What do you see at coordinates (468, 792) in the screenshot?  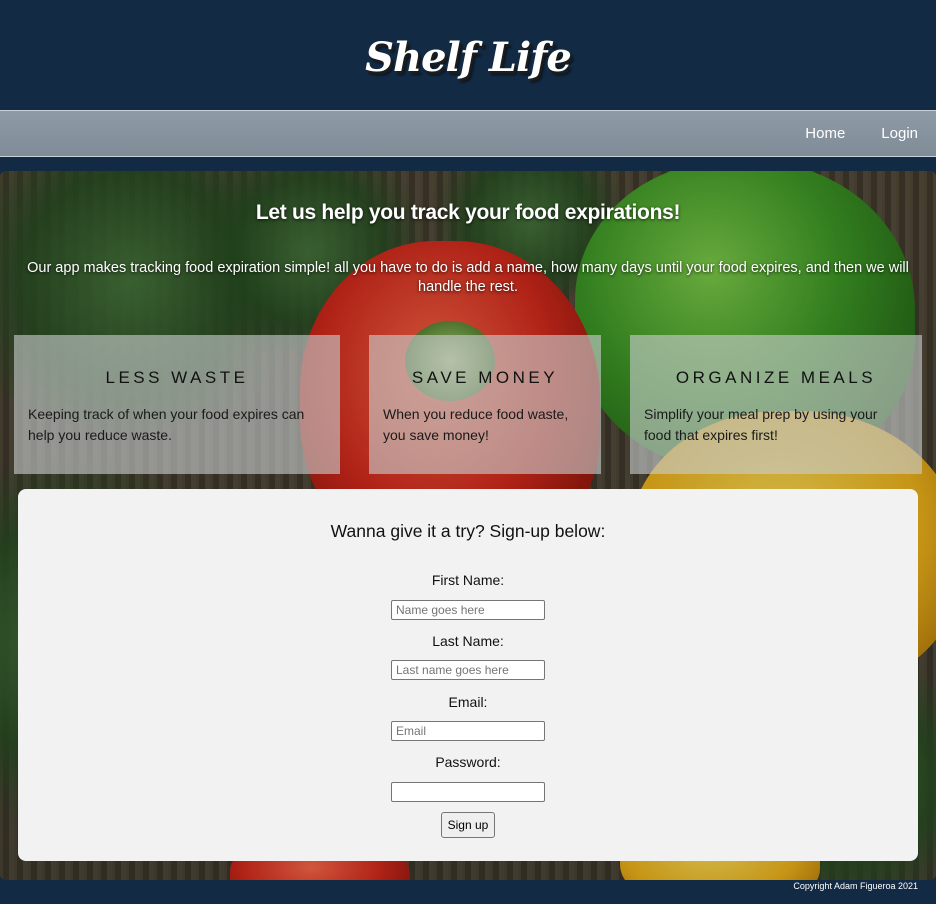 I see `password-input` at bounding box center [468, 792].